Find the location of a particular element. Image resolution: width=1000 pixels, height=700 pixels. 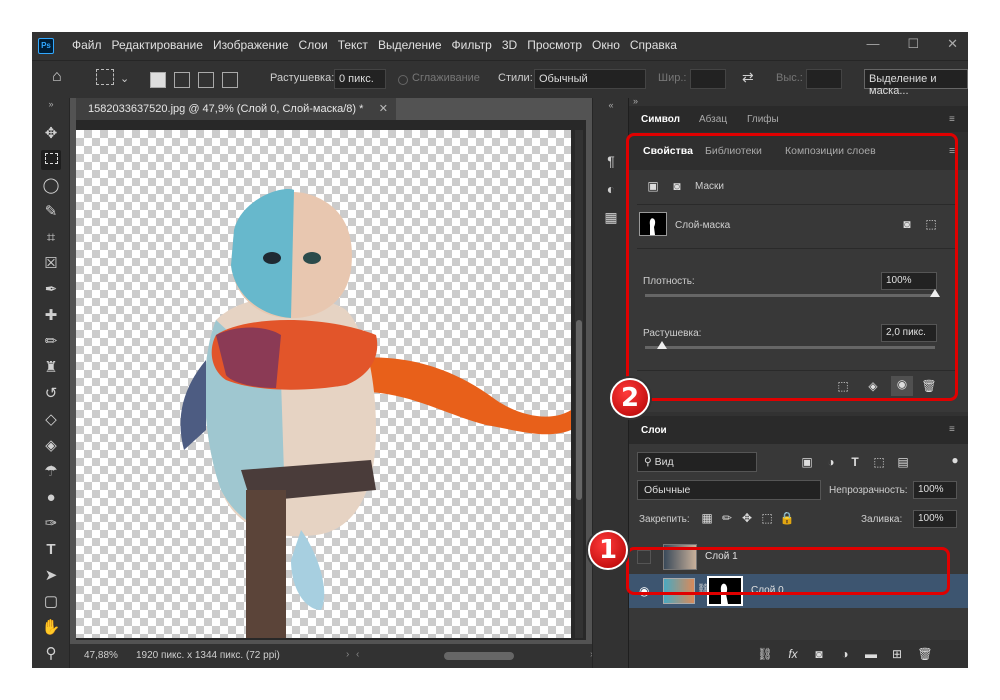

filter-pixel-icon: ▣ is located at coordinates (807, 462).